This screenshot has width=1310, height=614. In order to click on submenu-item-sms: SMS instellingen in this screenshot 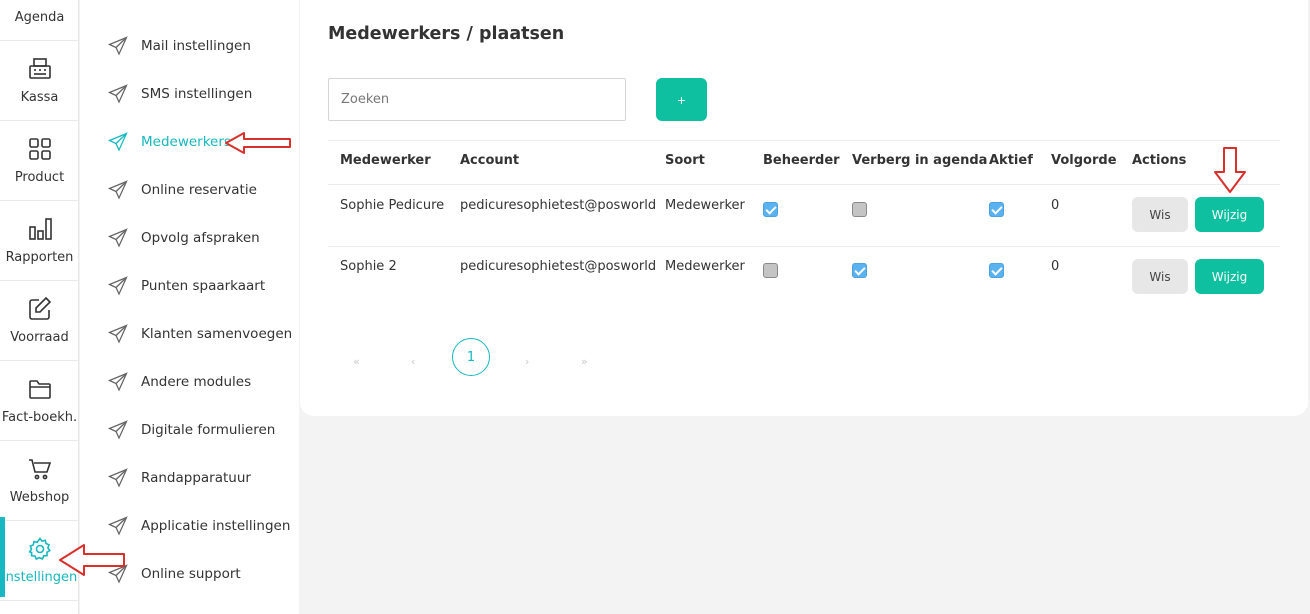, I will do `click(180, 94)`.